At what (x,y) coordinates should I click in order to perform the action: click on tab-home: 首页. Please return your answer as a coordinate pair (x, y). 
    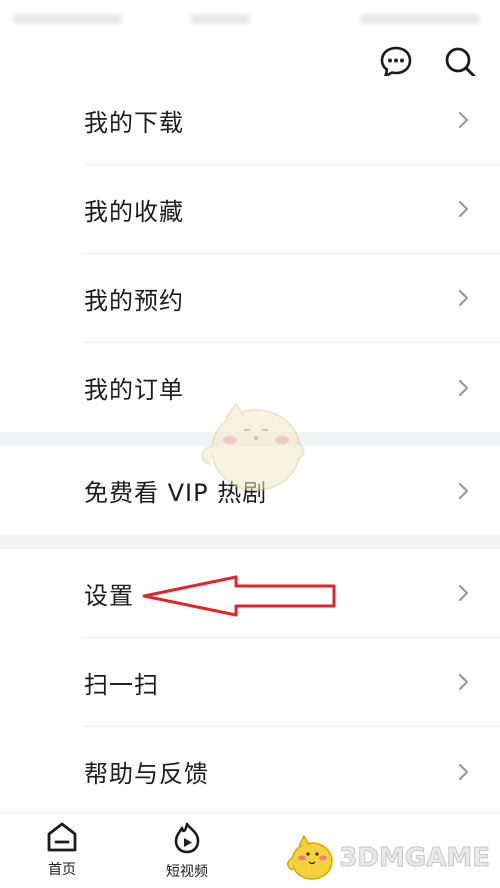
    Looking at the image, I should click on (62, 850).